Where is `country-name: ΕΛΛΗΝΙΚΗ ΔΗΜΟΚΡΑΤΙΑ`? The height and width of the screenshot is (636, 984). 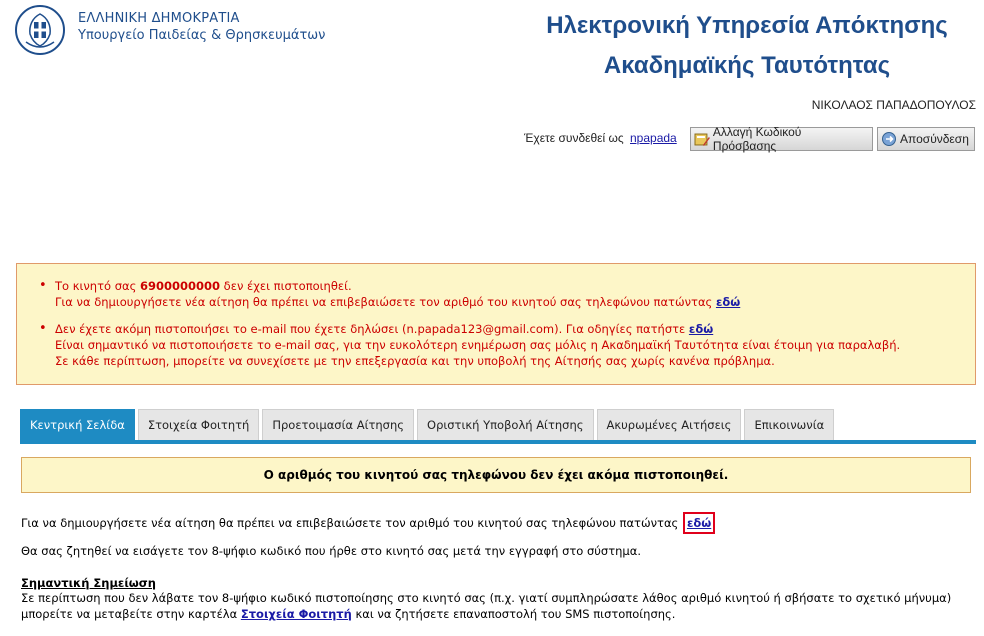
country-name: ΕΛΛΗΝΙΚΗ ΔΗΜΟΚΡΑΤΙΑ is located at coordinates (159, 18).